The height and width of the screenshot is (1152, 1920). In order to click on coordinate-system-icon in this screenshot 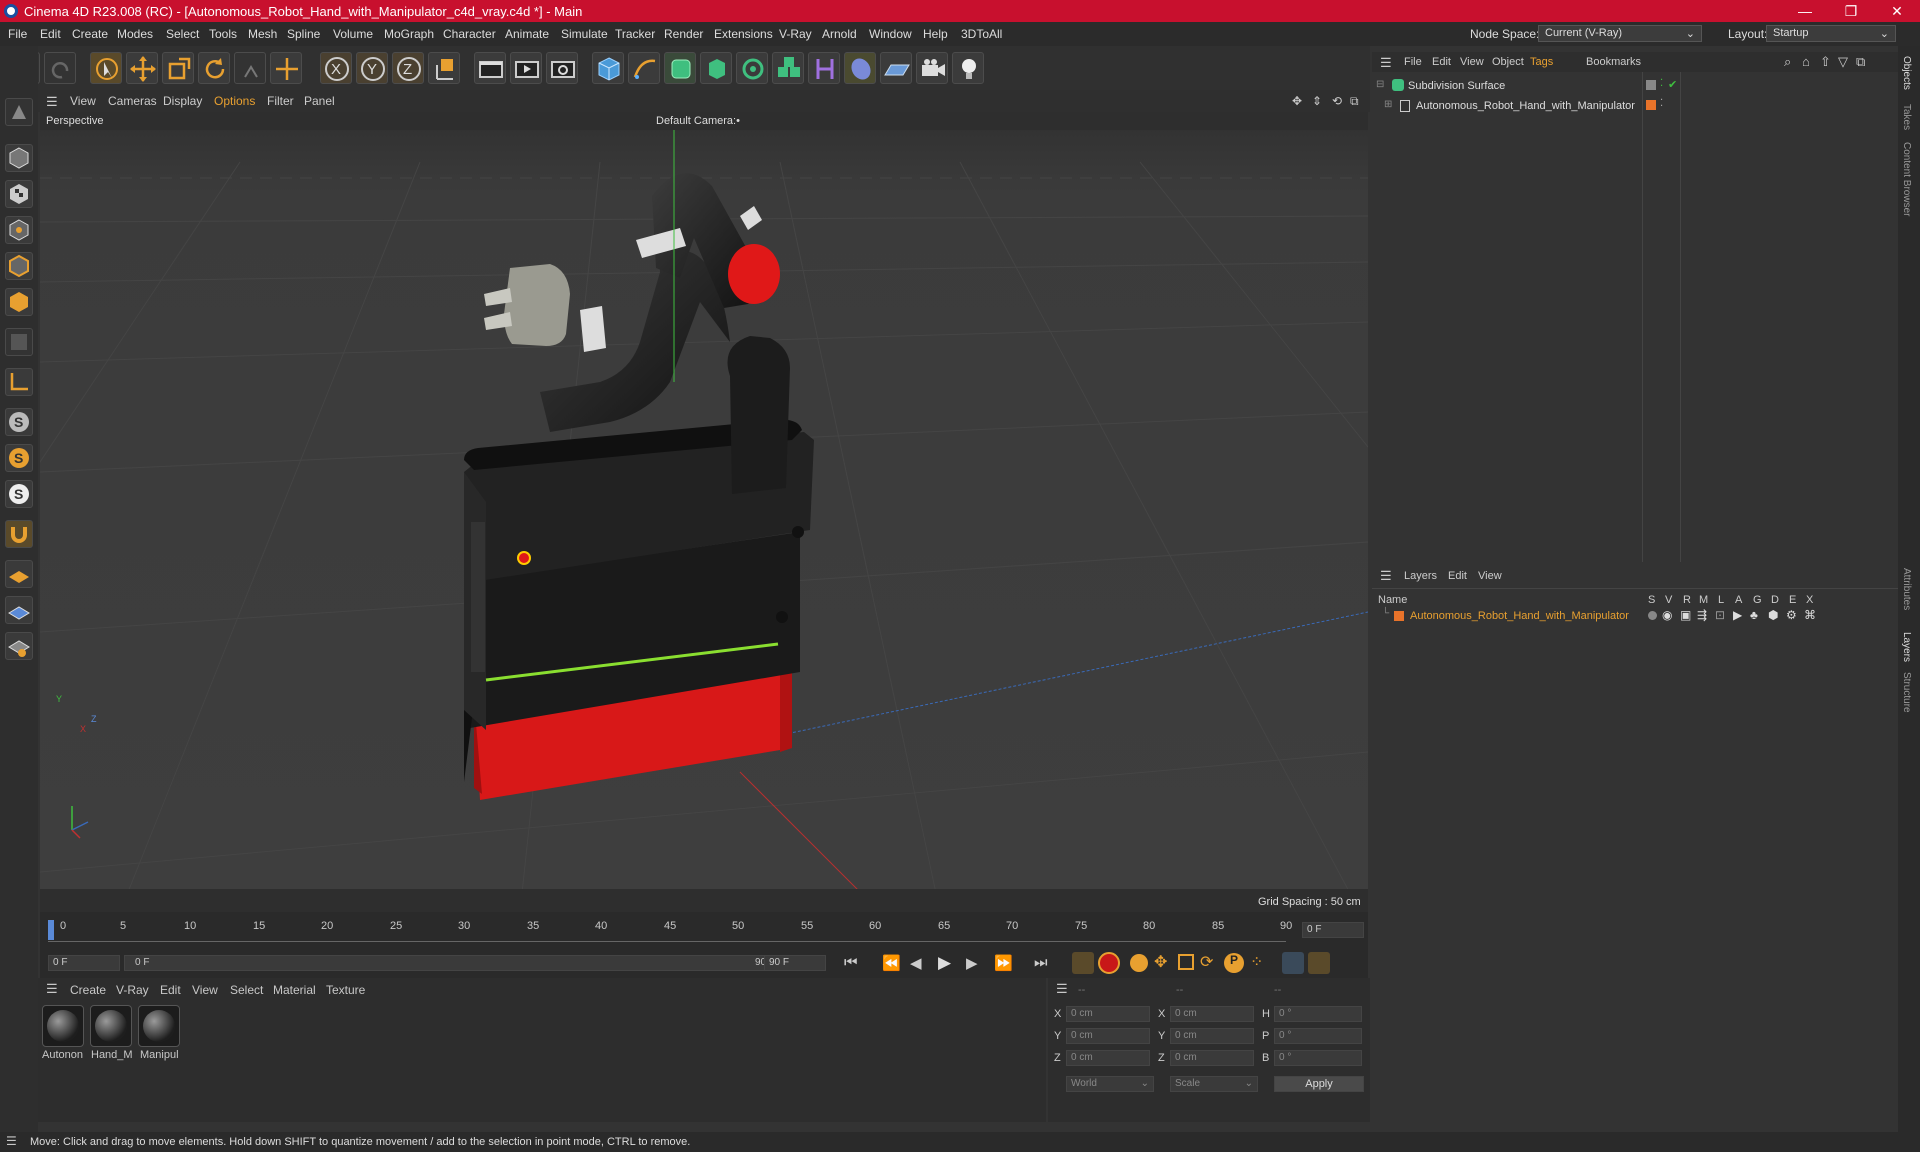, I will do `click(444, 68)`.